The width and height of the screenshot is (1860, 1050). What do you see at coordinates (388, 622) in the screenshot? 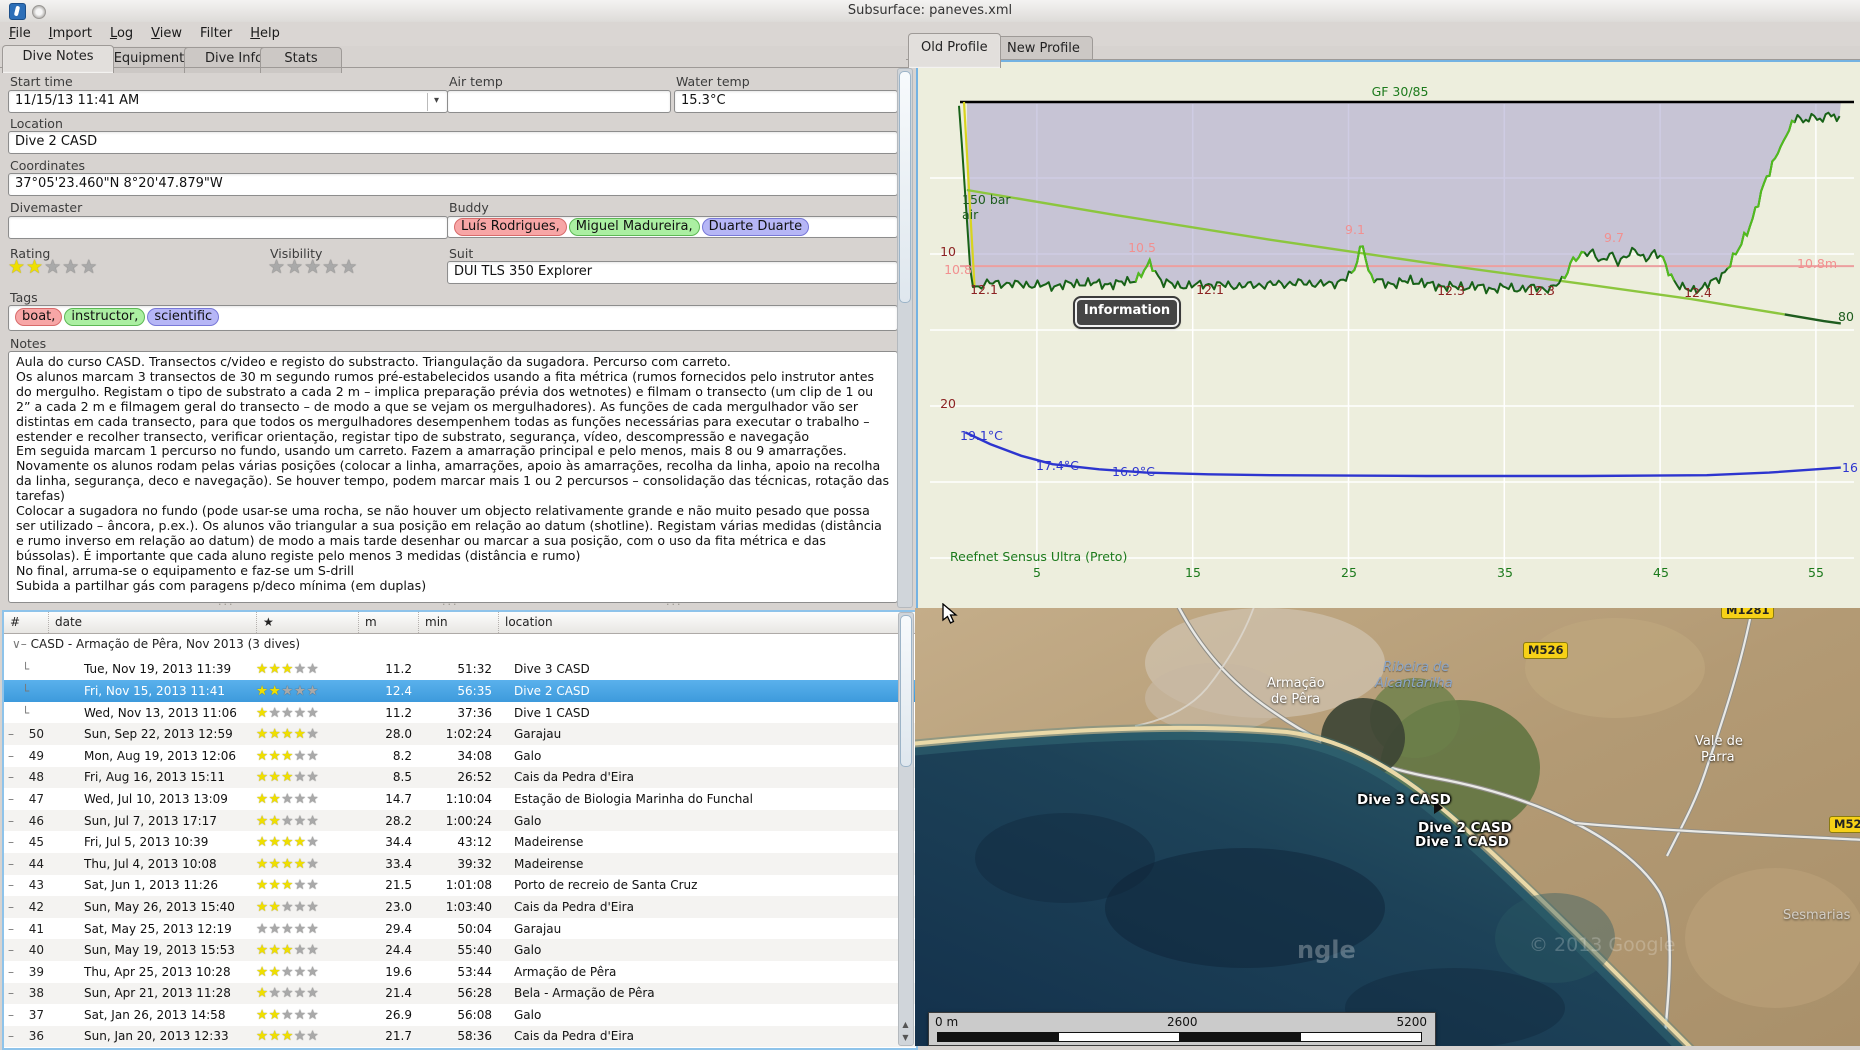
I see `column-header-m: m` at bounding box center [388, 622].